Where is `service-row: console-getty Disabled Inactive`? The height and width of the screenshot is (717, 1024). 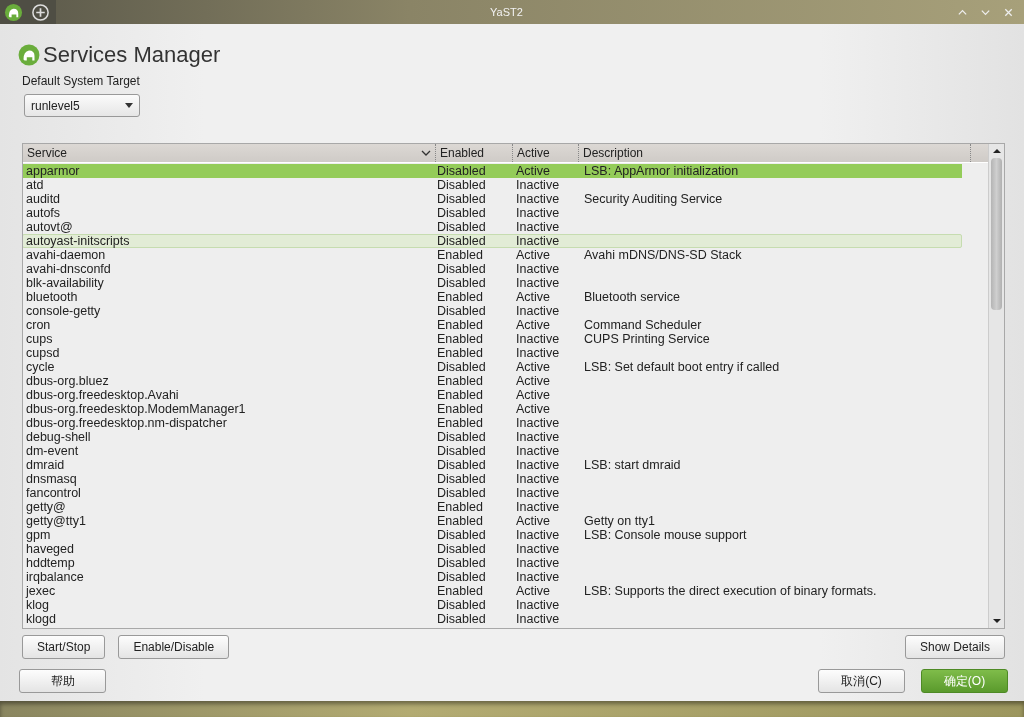 service-row: console-getty Disabled Inactive is located at coordinates (492, 311).